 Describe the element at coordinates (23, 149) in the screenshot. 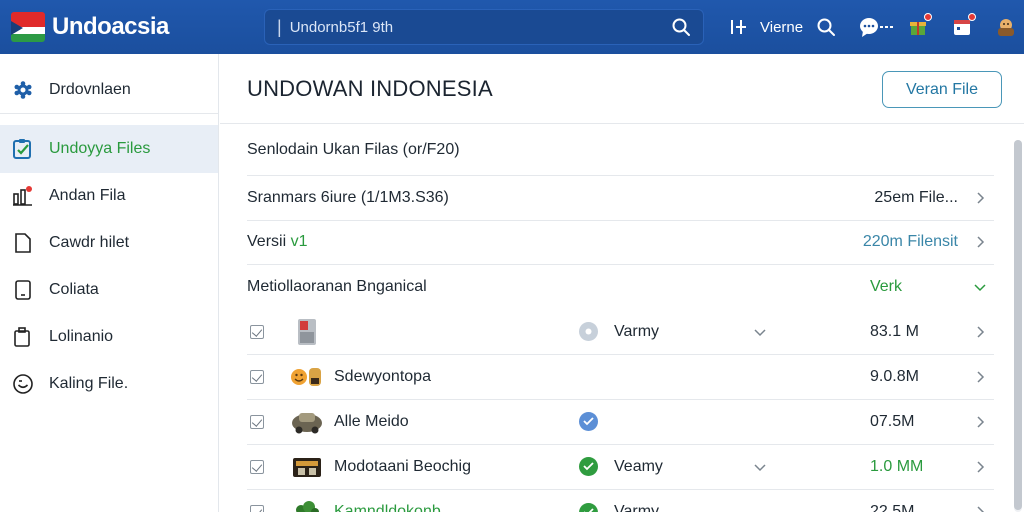

I see `checklist-icon` at that location.